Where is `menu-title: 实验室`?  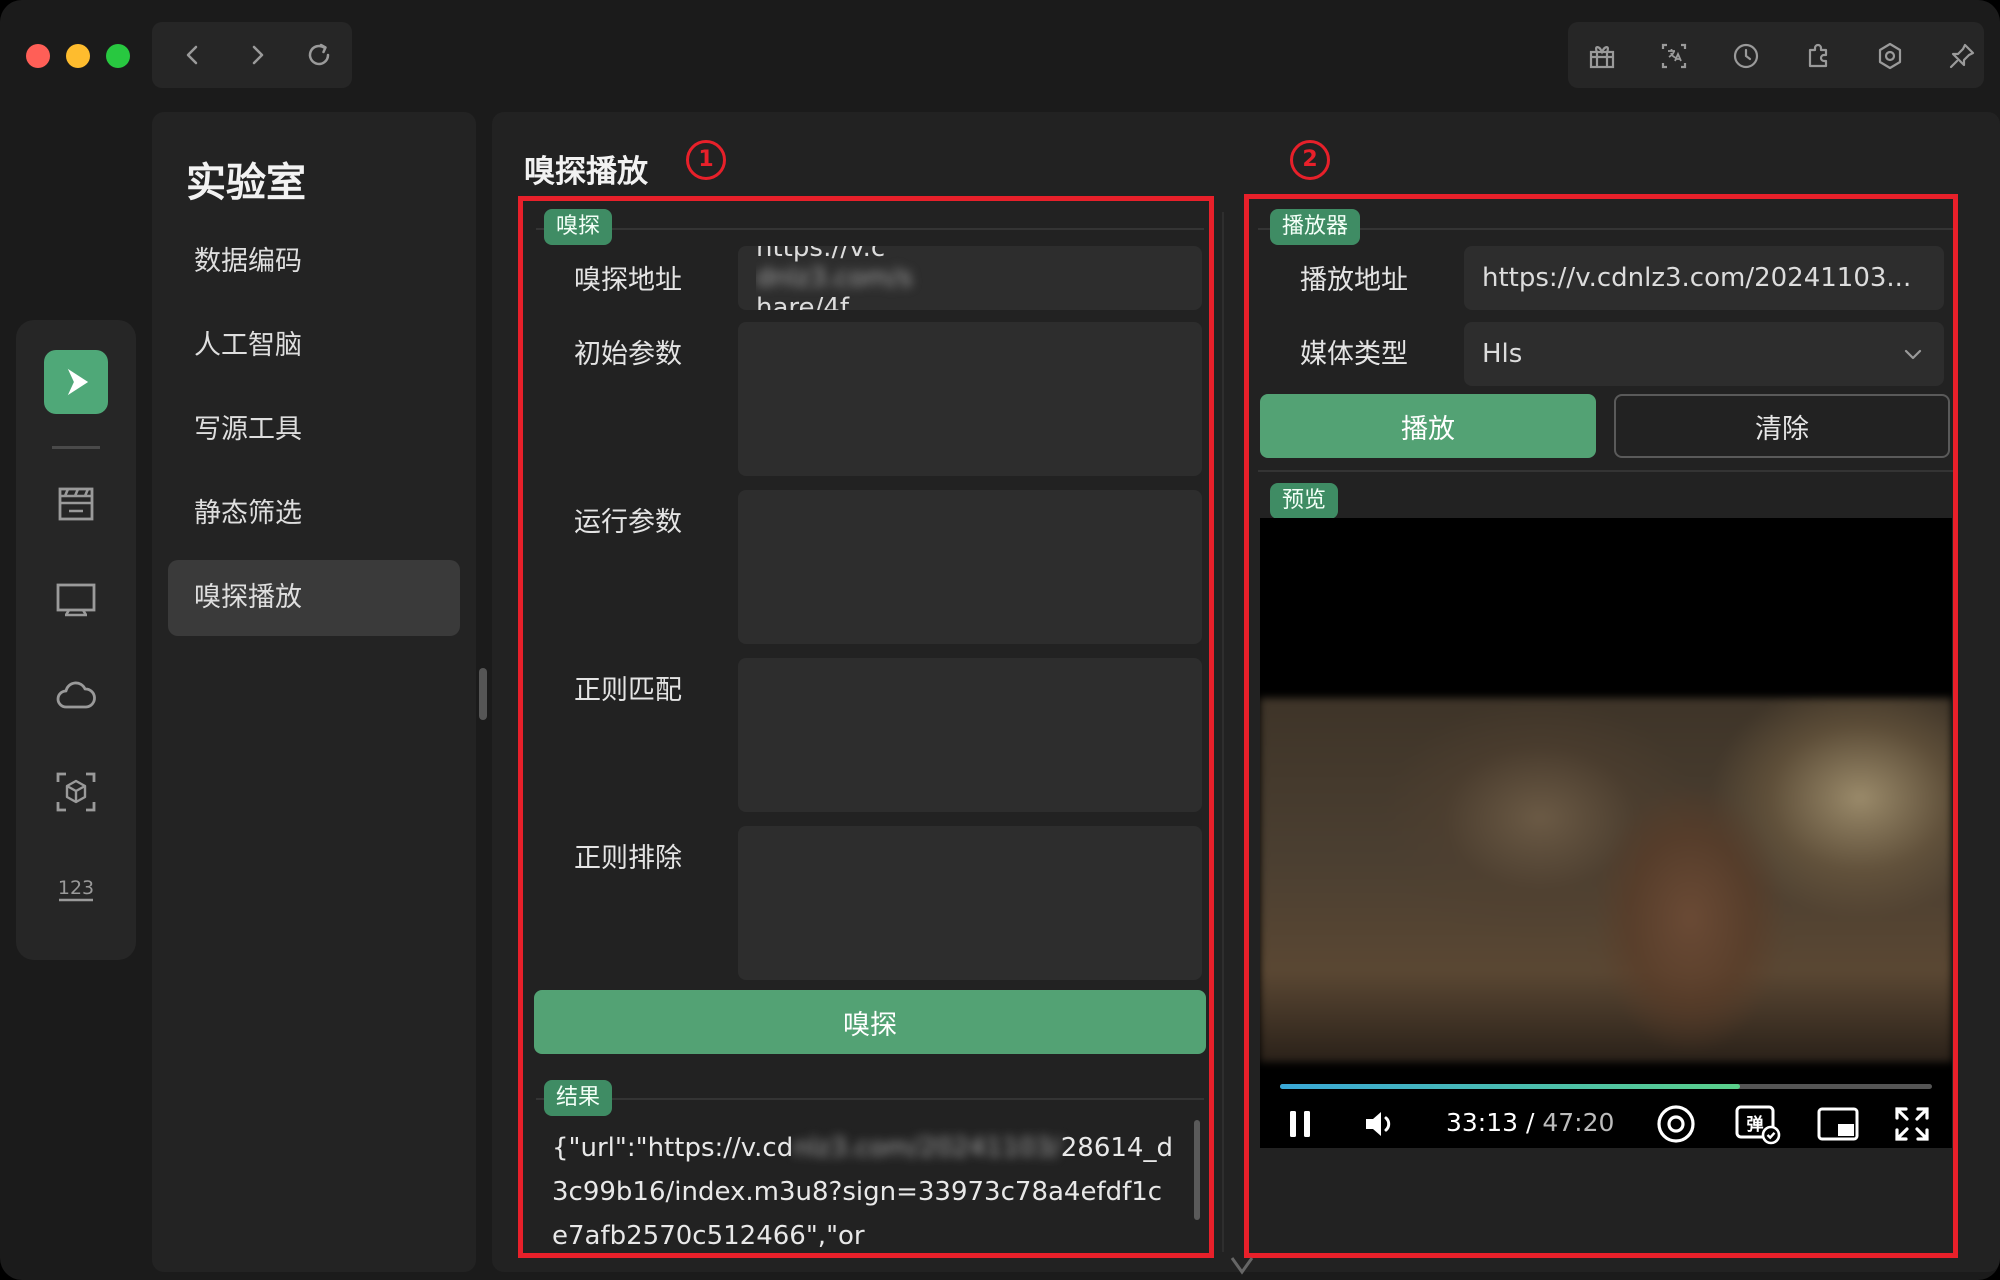
menu-title: 实验室 is located at coordinates (246, 183).